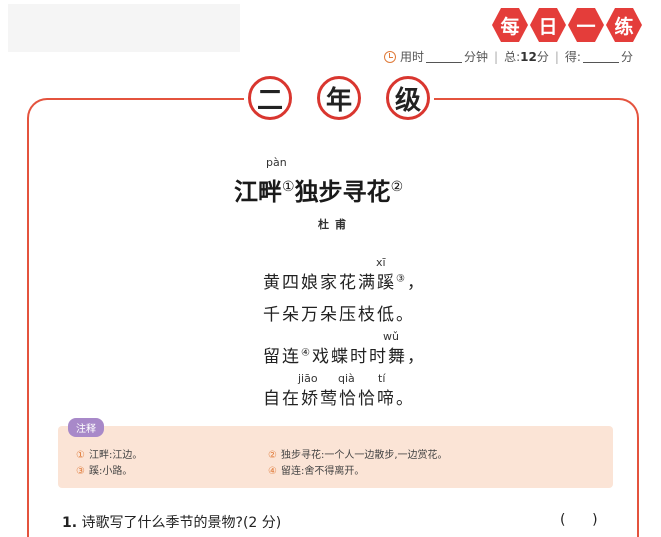 The image size is (661, 537). I want to click on line-text: 戏蝶时时舞，, so click(368, 357).